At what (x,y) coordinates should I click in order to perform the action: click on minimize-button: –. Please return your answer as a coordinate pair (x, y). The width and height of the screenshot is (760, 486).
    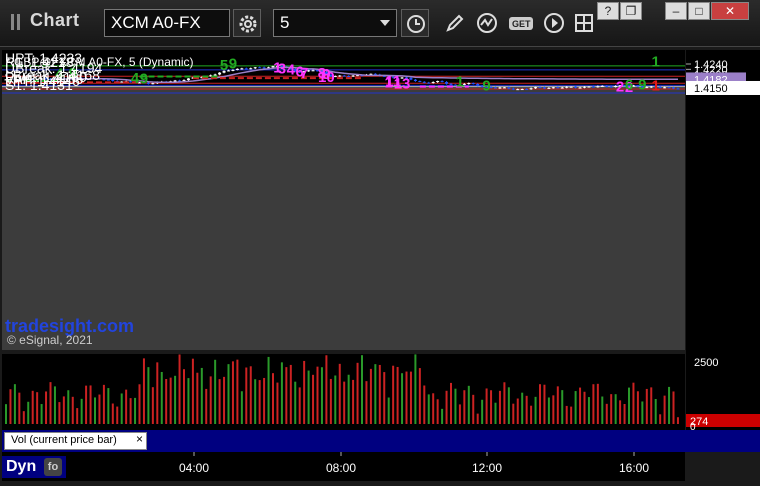
    Looking at the image, I should click on (676, 11).